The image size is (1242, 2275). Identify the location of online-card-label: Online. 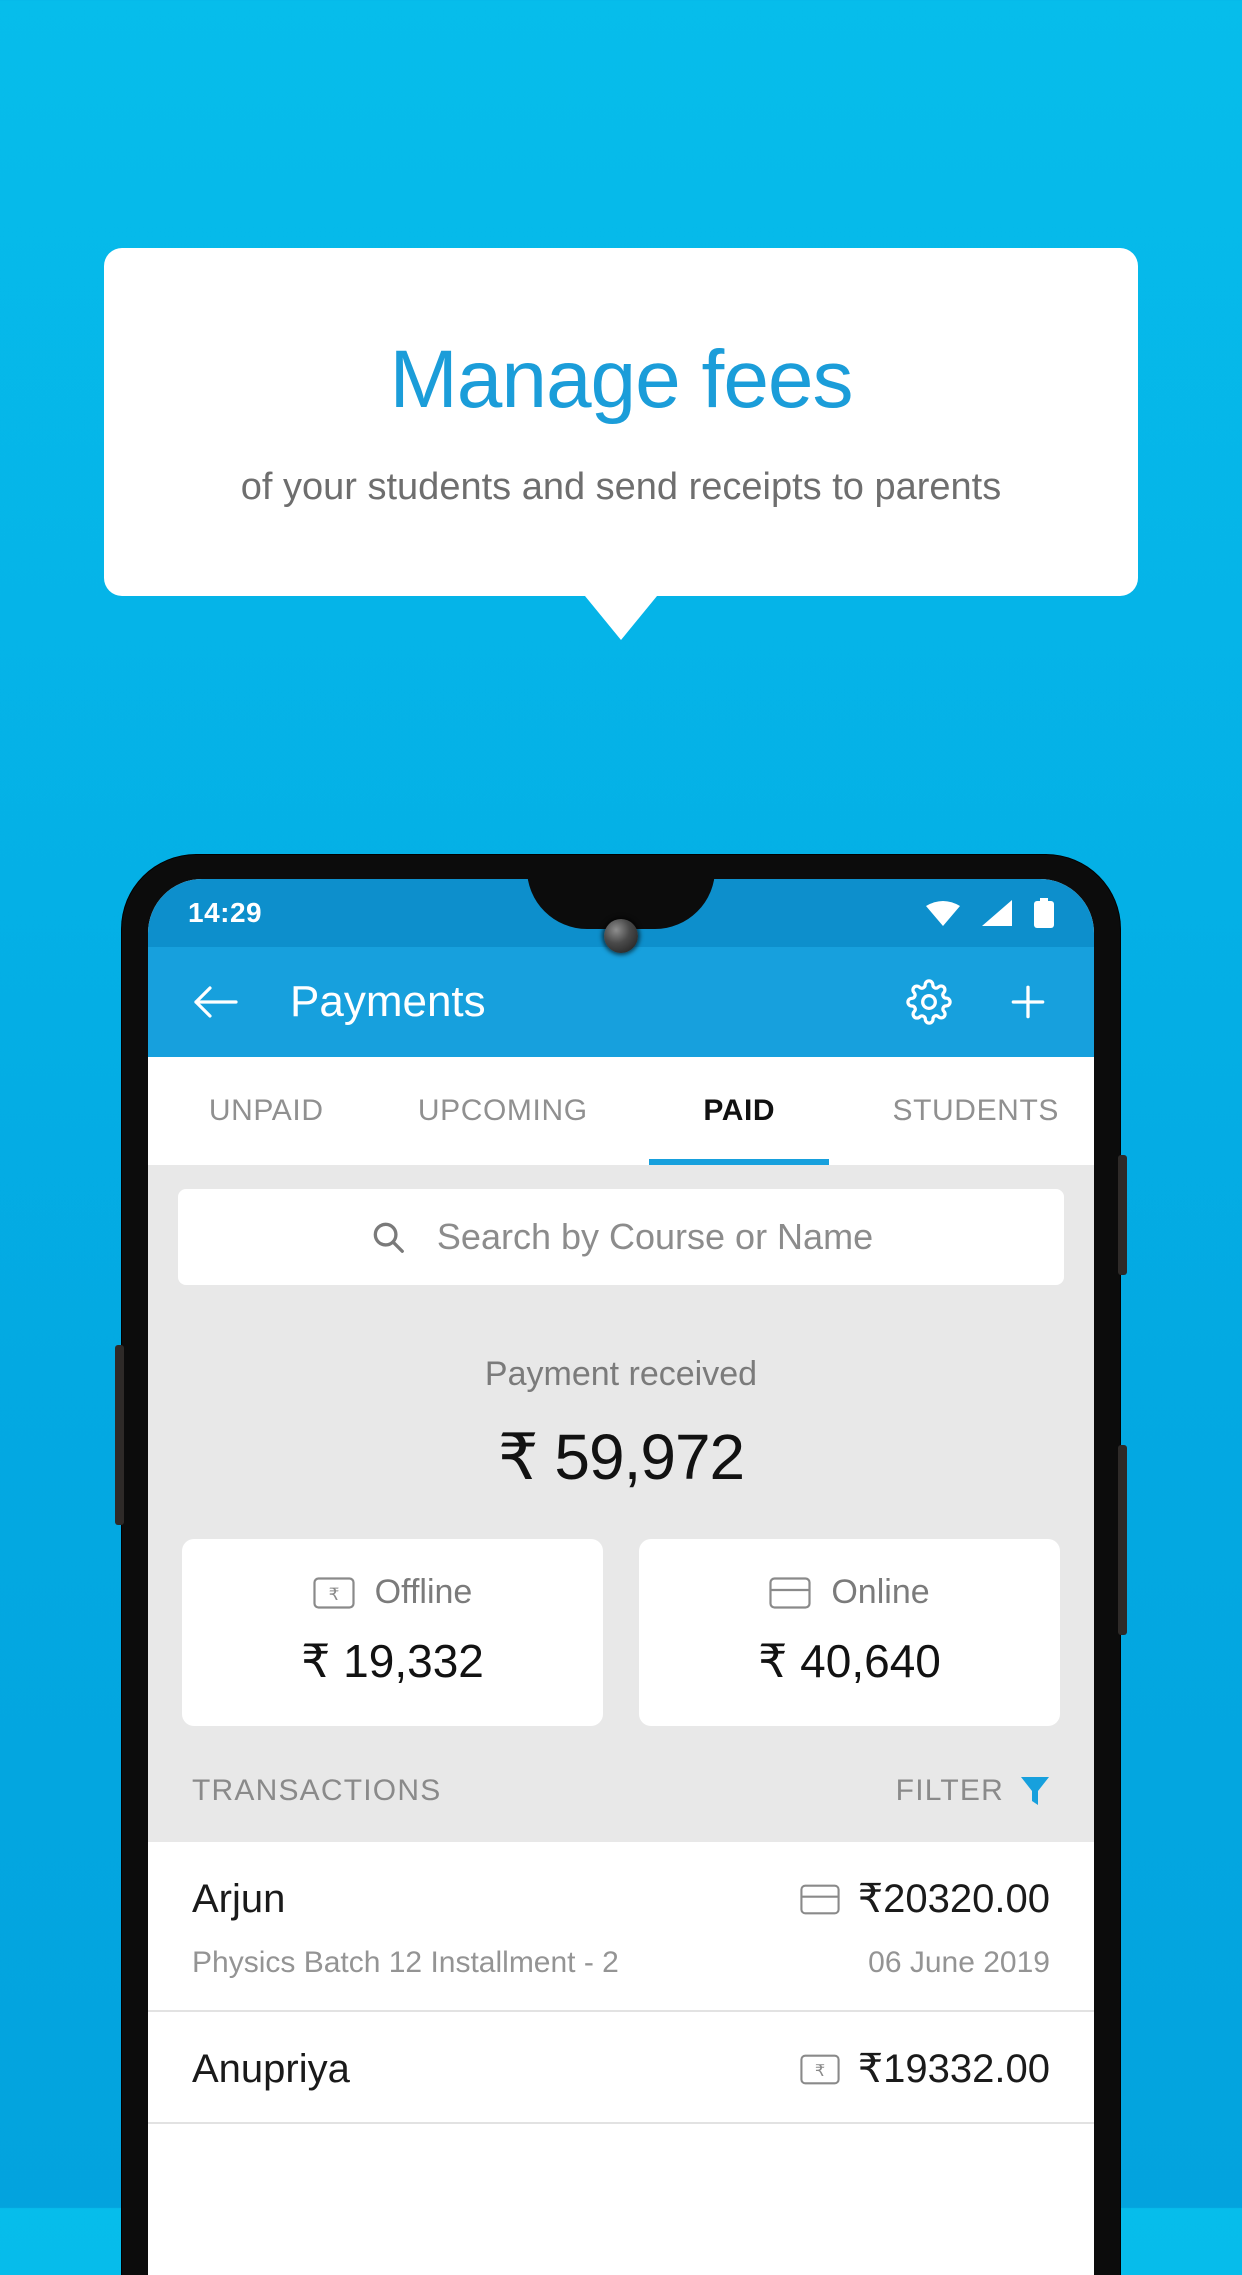
(880, 1592).